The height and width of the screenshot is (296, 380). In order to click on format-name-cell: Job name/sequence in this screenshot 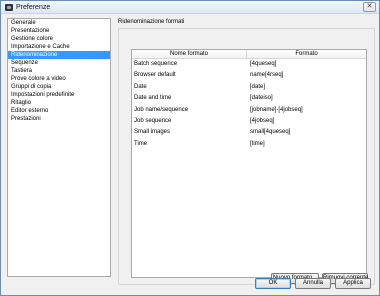, I will do `click(161, 109)`.